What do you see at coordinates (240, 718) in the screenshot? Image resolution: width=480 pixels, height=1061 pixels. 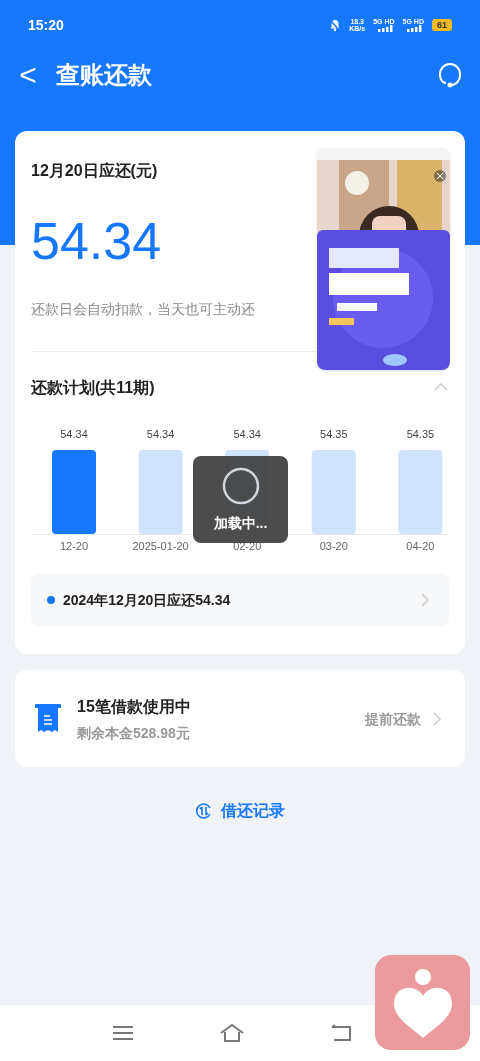 I see `loans-card: 15笔借款使用中 剩余本金528.98元 提前还款` at bounding box center [240, 718].